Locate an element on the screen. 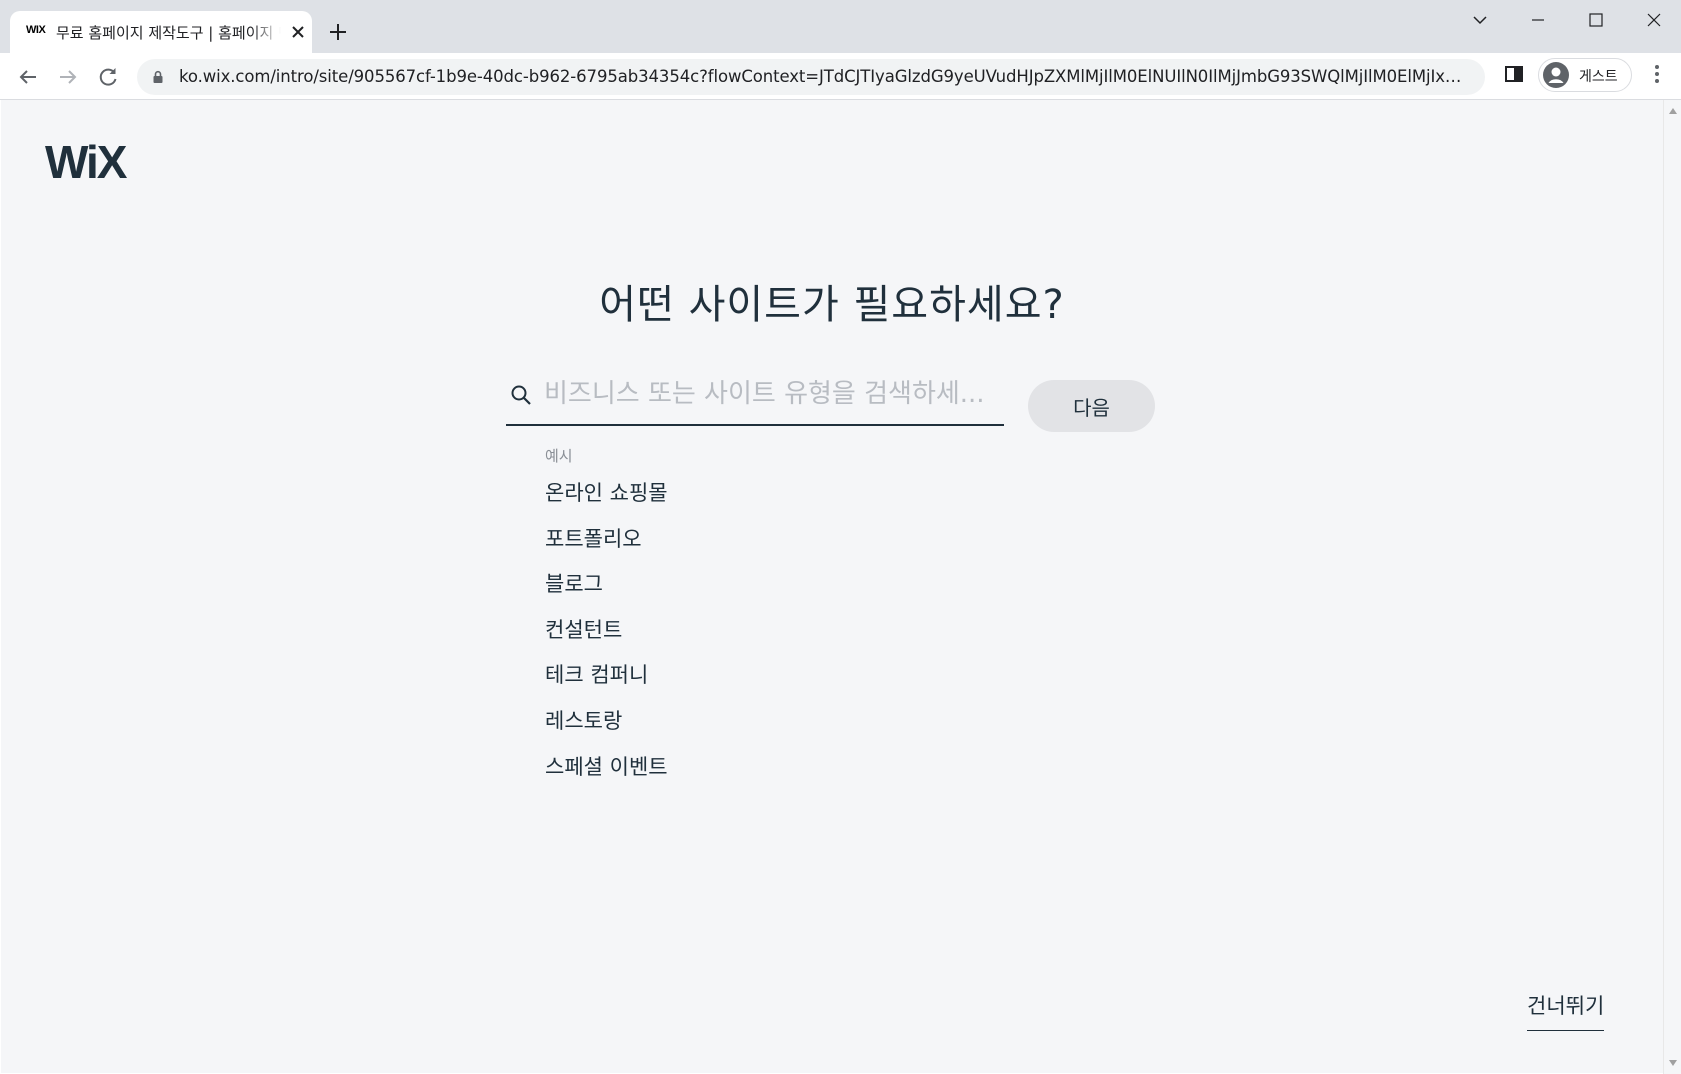 Image resolution: width=1681 pixels, height=1074 pixels. back-arrow-icon is located at coordinates (28, 77).